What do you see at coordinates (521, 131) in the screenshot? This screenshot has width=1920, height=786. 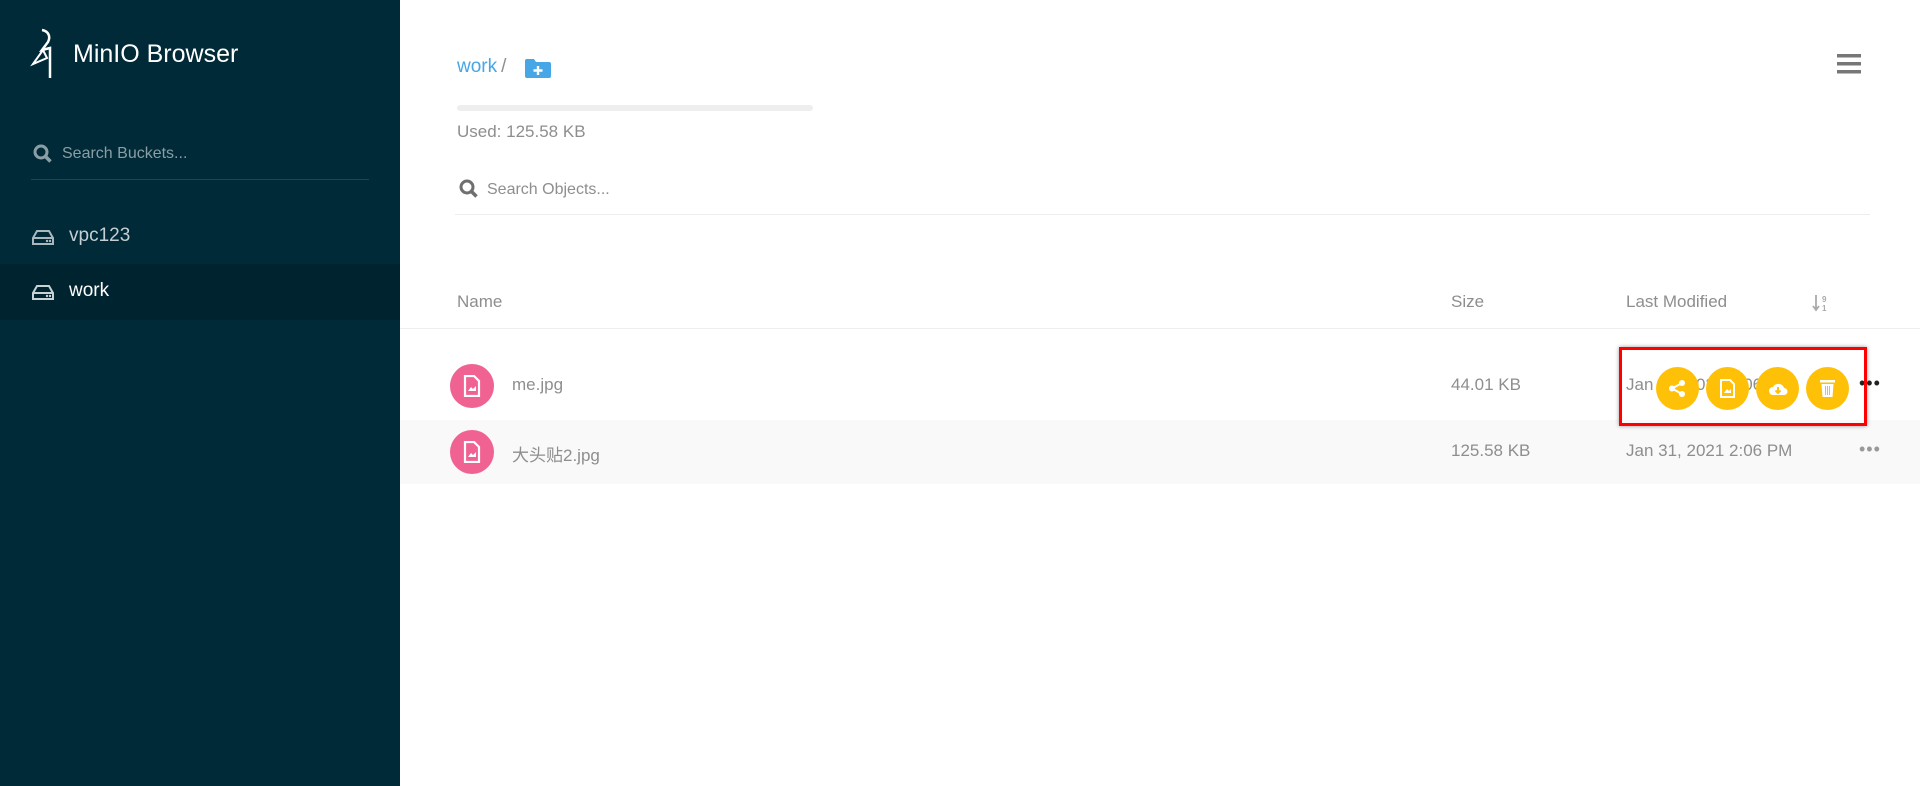 I see `usage-label: Used: 125.58 KB` at bounding box center [521, 131].